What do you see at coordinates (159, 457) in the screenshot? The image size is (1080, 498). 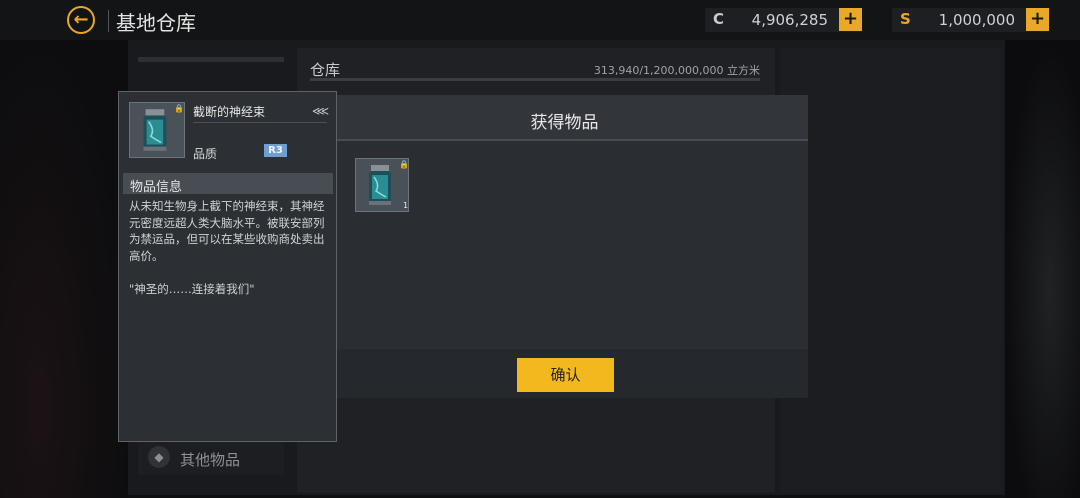 I see `box-icon: ◆` at bounding box center [159, 457].